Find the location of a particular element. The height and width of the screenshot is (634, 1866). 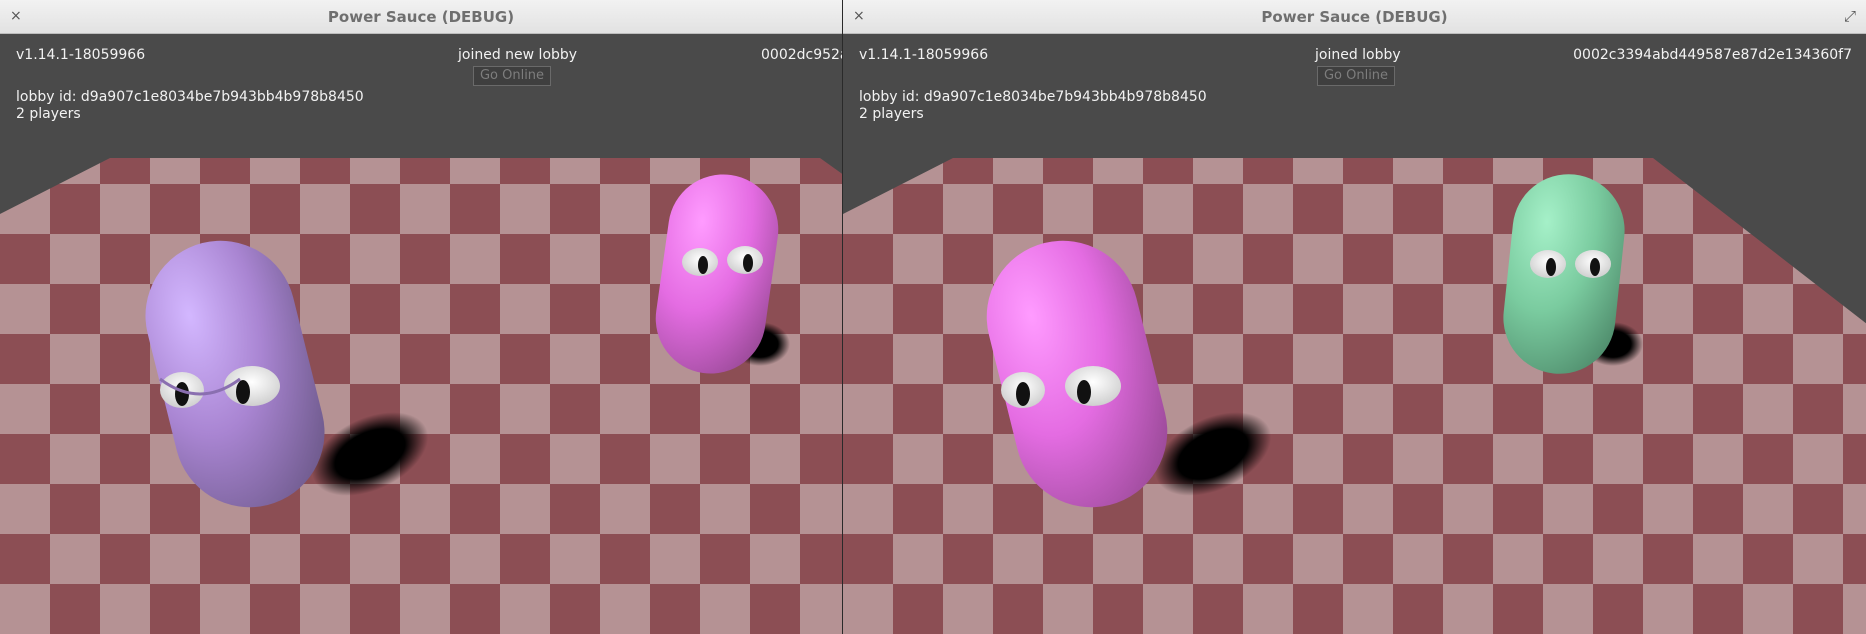

user-id: 0002c3394abd449587e87d2e134360f7 is located at coordinates (1712, 55).